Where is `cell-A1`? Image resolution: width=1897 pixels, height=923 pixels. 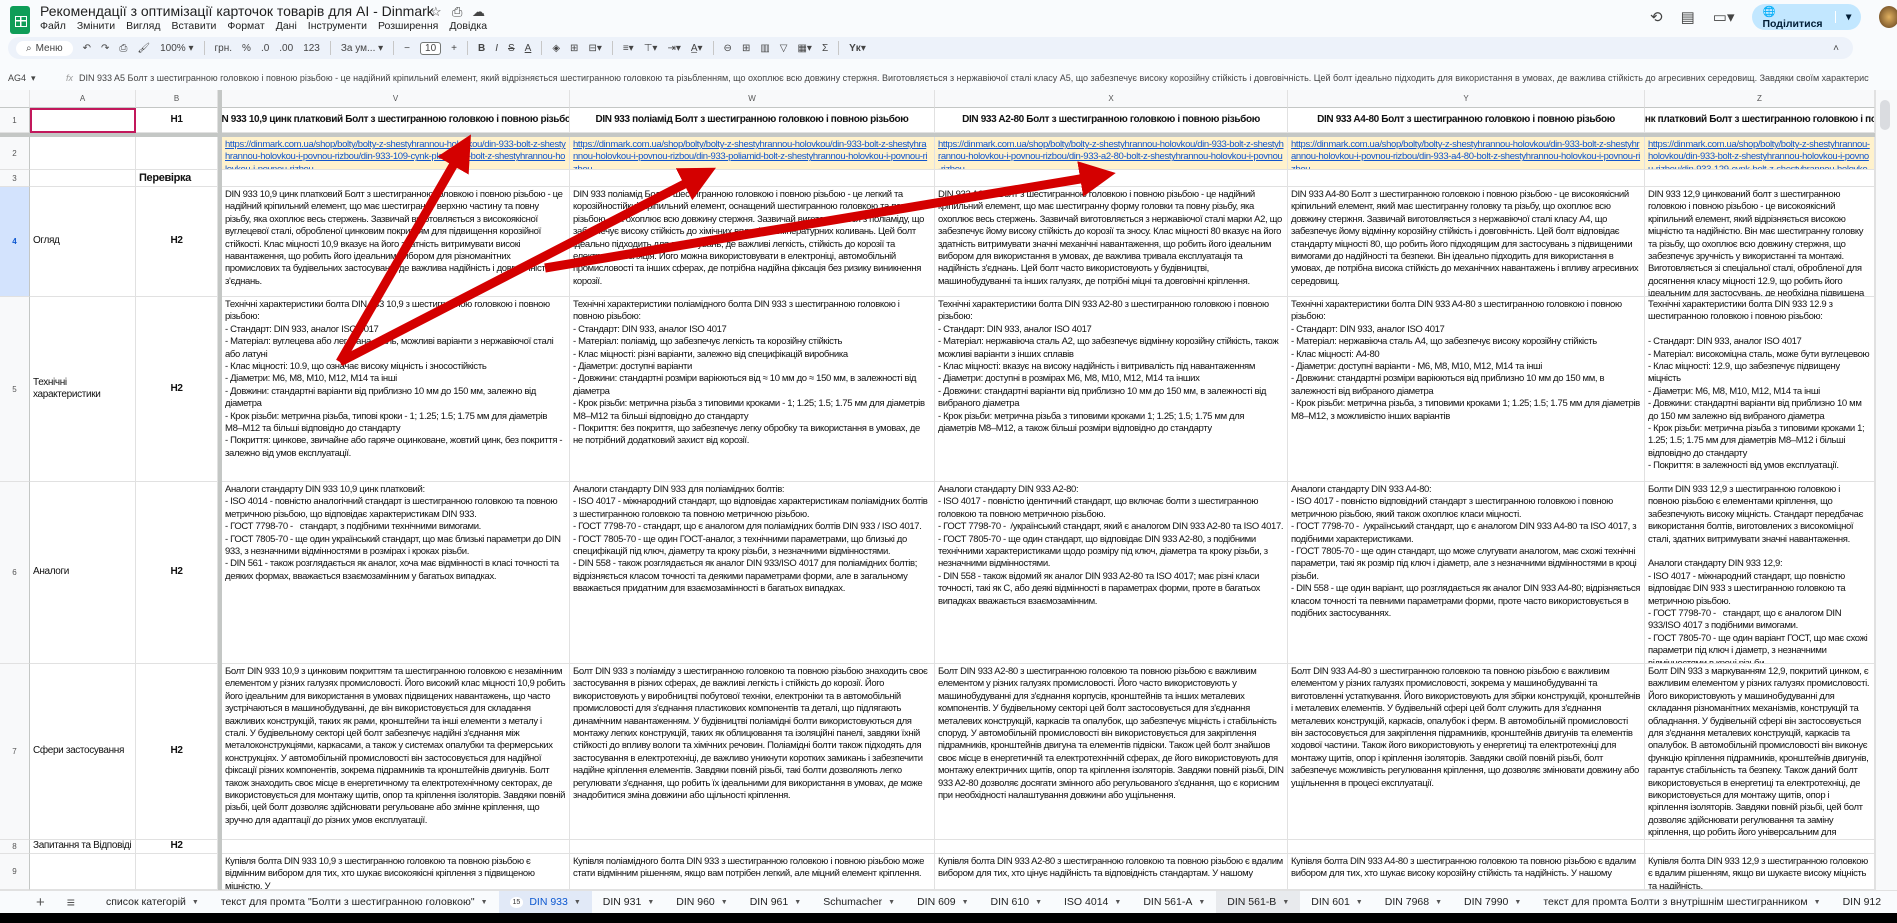
cell-A1 is located at coordinates (83, 120).